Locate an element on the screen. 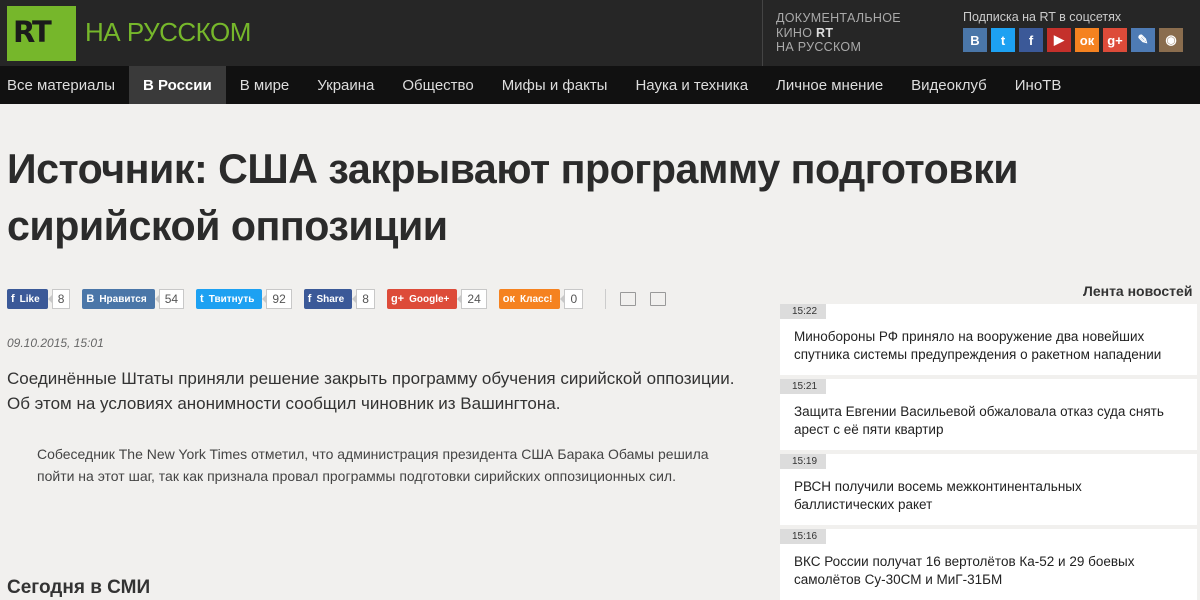  rt-logo: RT is located at coordinates (41, 33).